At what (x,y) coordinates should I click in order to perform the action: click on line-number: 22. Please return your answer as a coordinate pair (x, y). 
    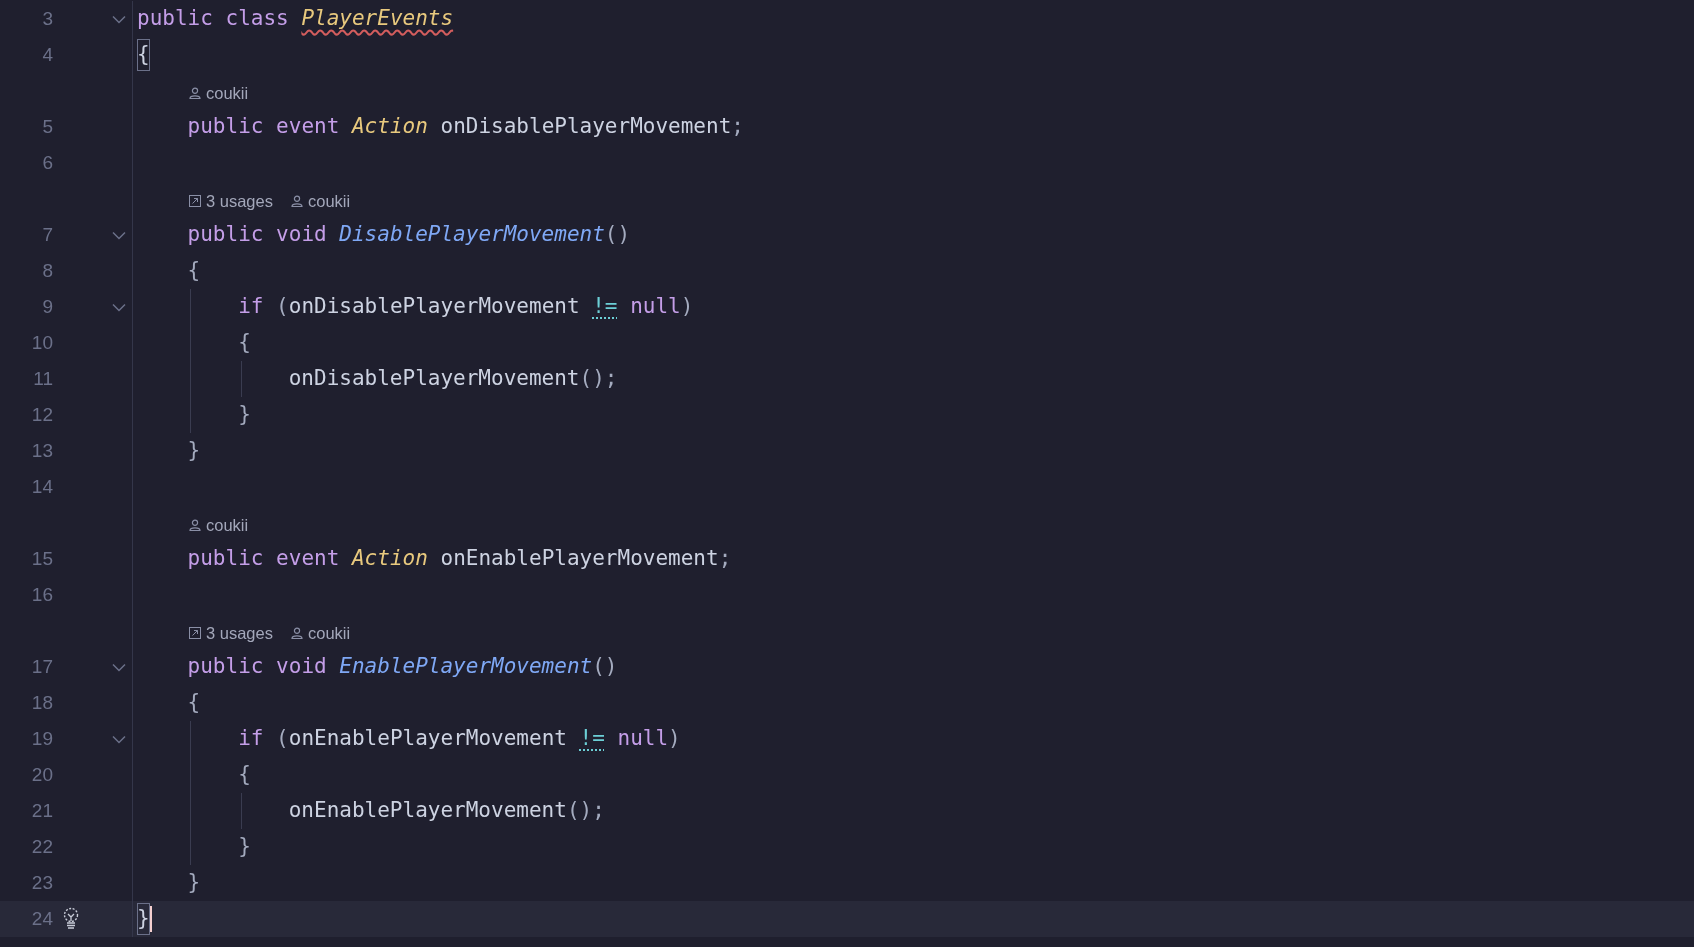
    Looking at the image, I should click on (41, 846).